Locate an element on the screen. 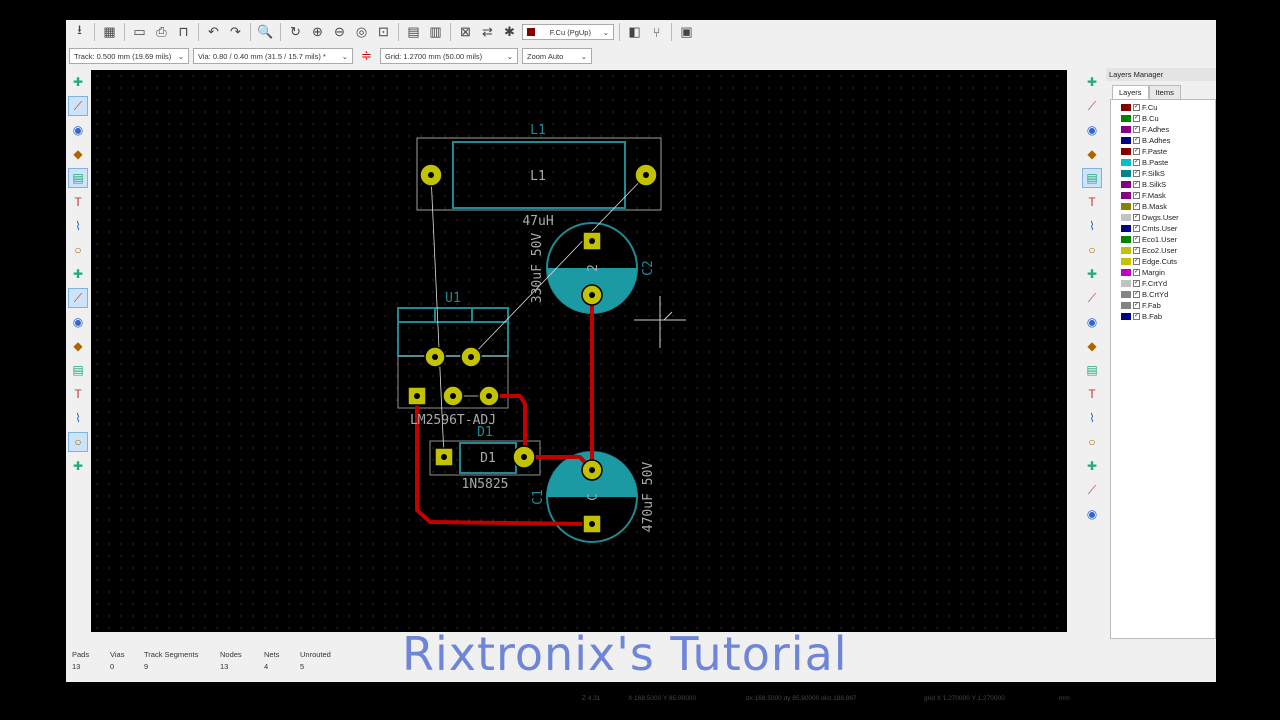  layer-row: ✓ F.Cu is located at coordinates (1163, 107).